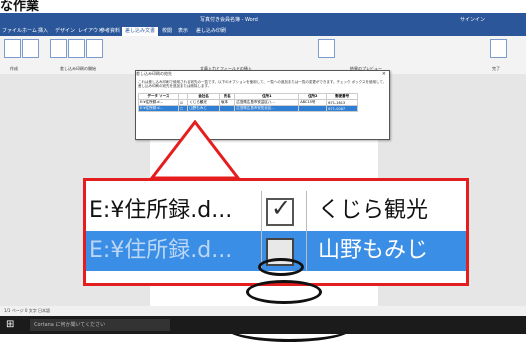 Image resolution: width=526 pixels, height=342 pixels. What do you see at coordinates (12, 30) in the screenshot?
I see `tab-file: ファイル` at bounding box center [12, 30].